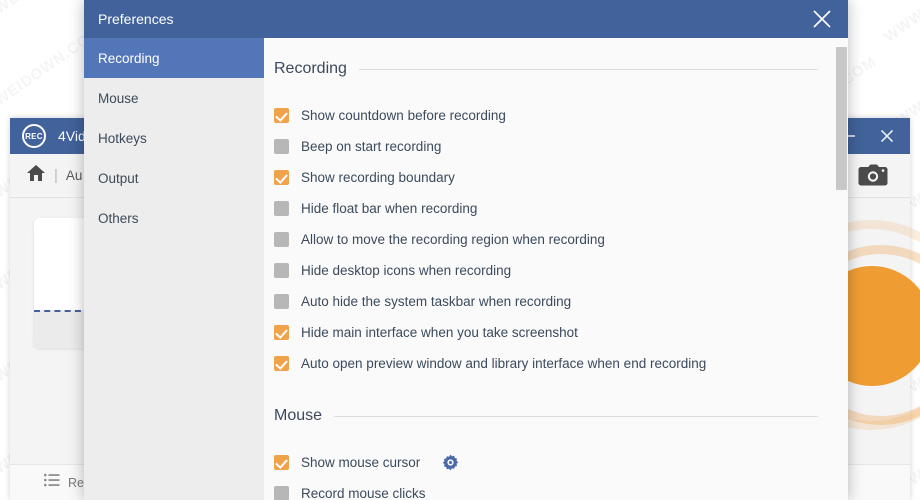  Describe the element at coordinates (378, 177) in the screenshot. I see `option-label: Show recording boundary` at that location.